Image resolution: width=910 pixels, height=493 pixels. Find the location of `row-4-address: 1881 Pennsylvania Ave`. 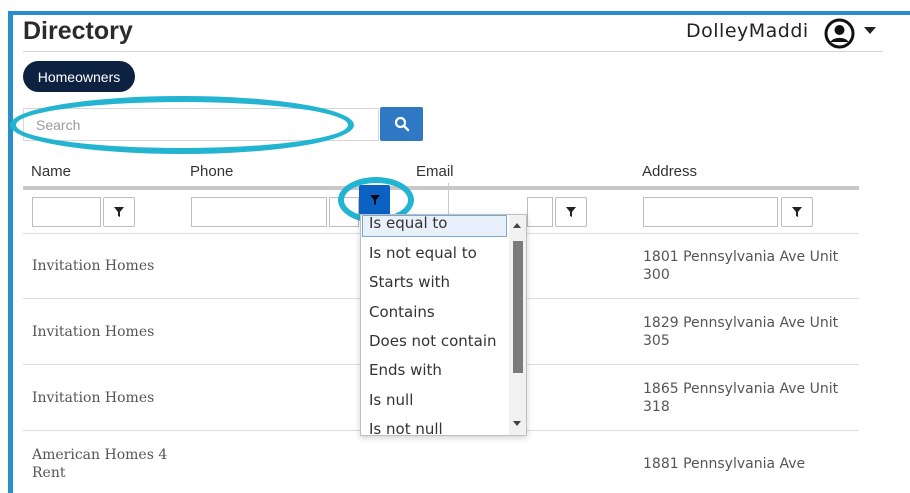

row-4-address: 1881 Pennsylvania Ave is located at coordinates (724, 464).